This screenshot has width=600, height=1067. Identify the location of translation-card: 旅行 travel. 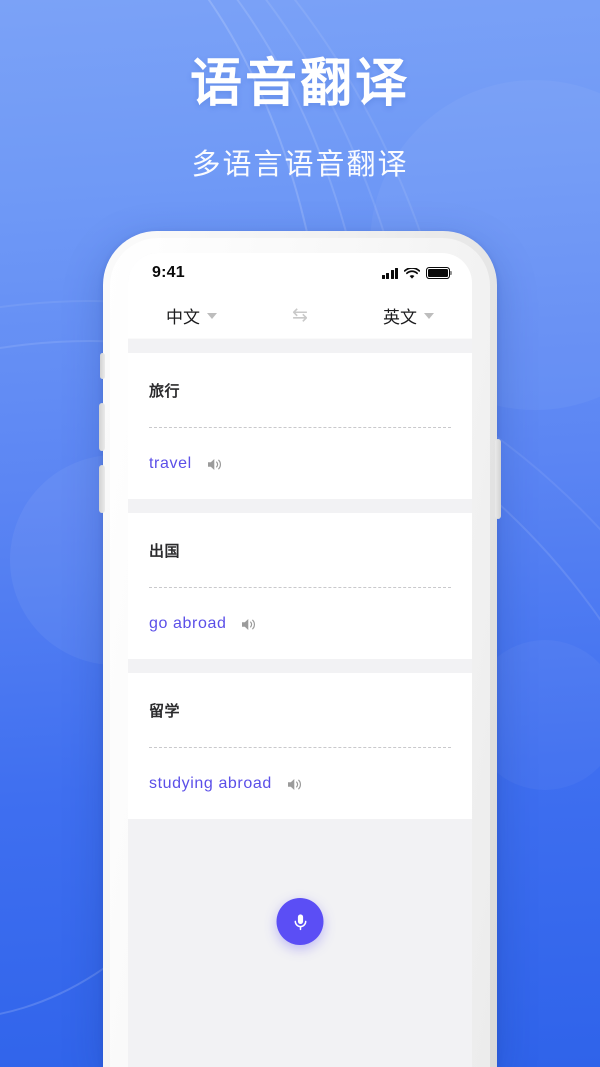
(300, 426).